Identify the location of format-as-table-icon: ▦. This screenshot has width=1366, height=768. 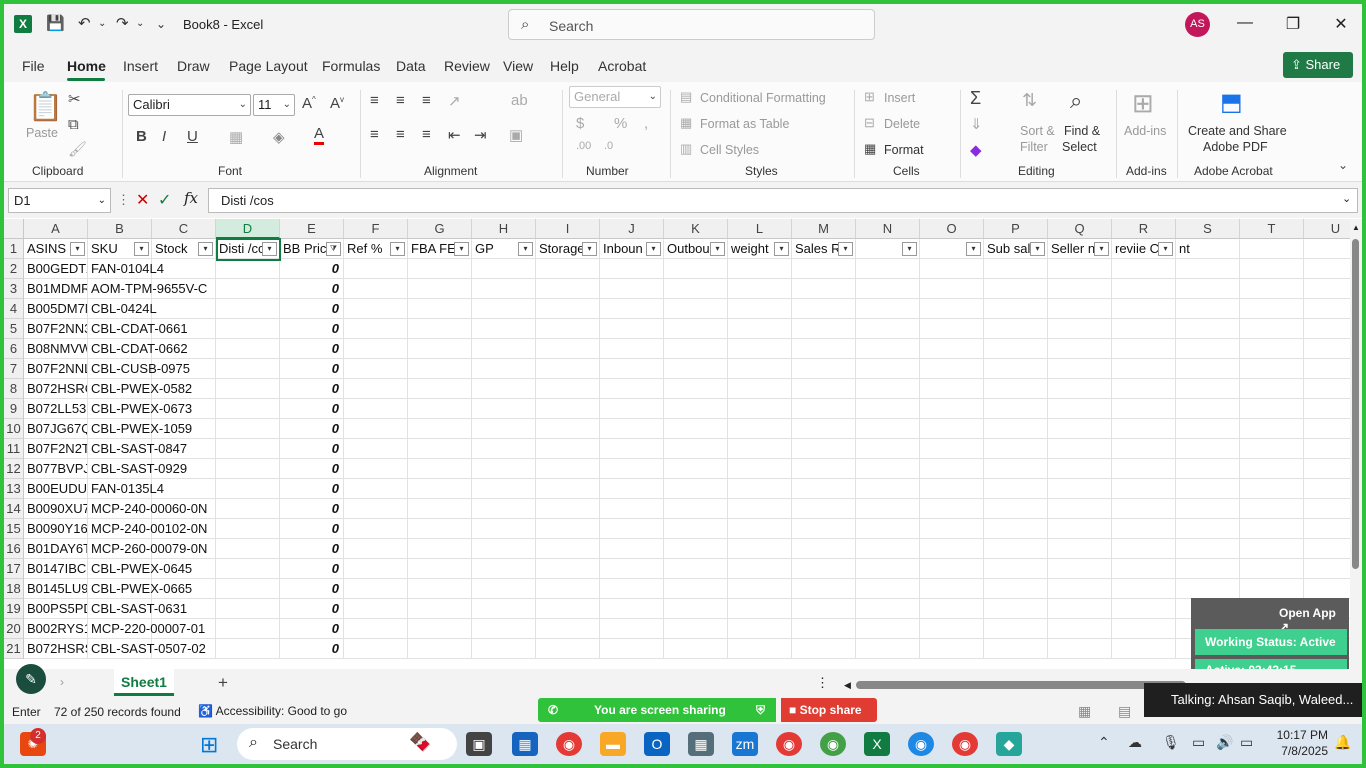
(686, 123).